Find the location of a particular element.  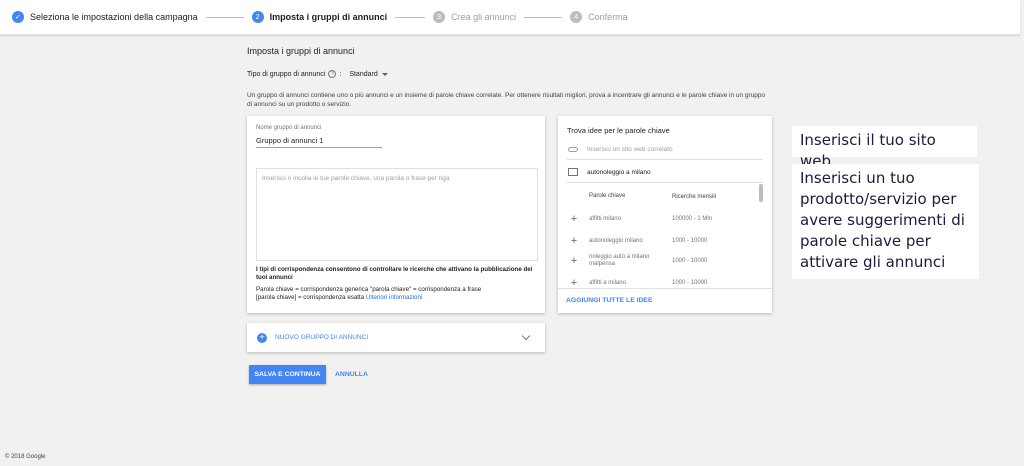

product-value: autonoleggio a milano is located at coordinates (619, 172).